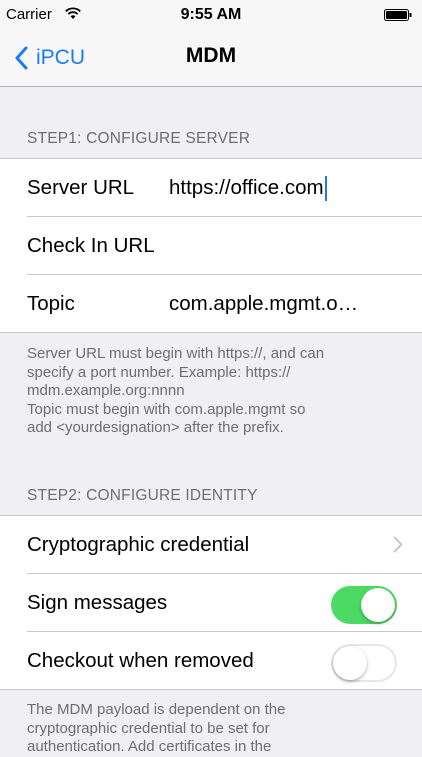  I want to click on footer-line: add <yourdesignation> after the prefix., so click(155, 427).